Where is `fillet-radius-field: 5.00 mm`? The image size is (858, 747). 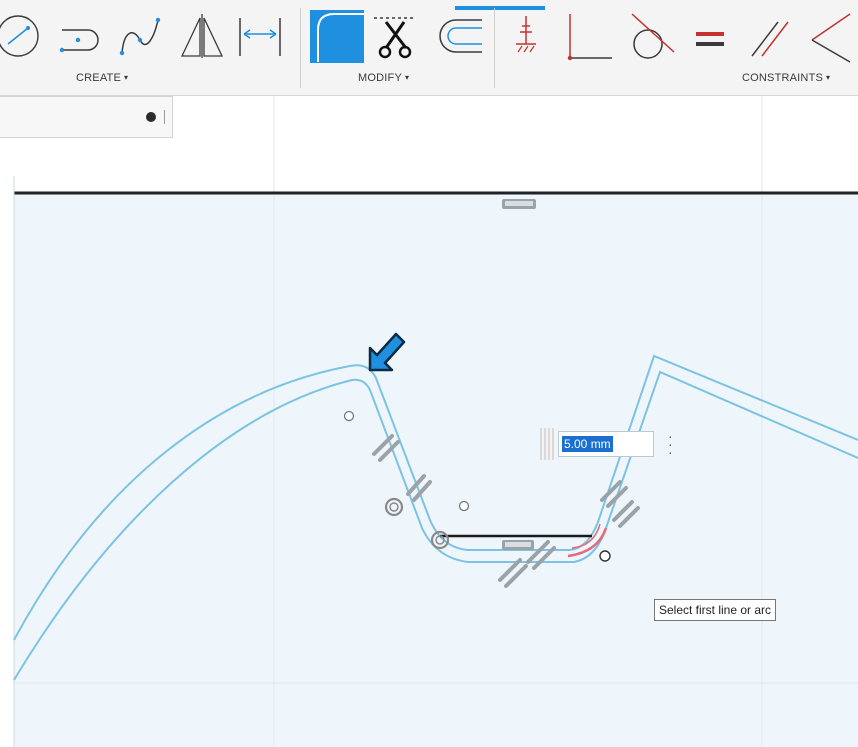 fillet-radius-field: 5.00 mm is located at coordinates (606, 444).